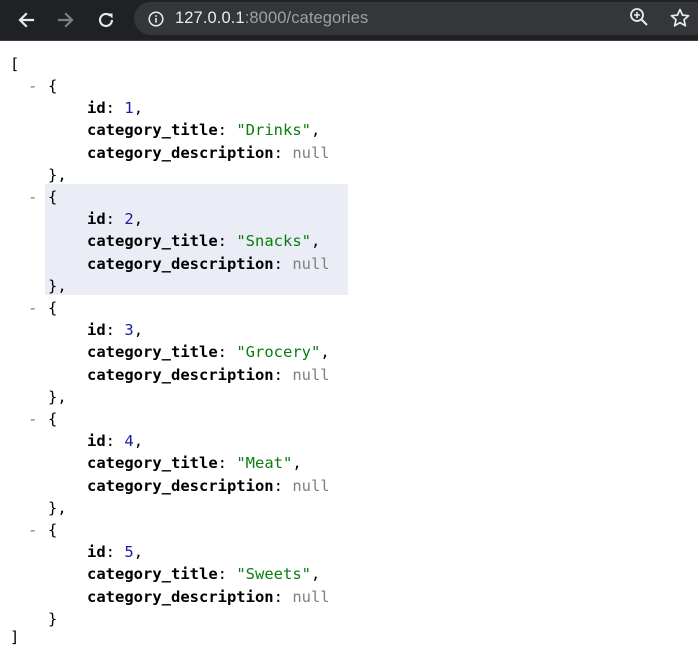 The height and width of the screenshot is (671, 698). I want to click on json-field-id: id: 5,, so click(115, 552).